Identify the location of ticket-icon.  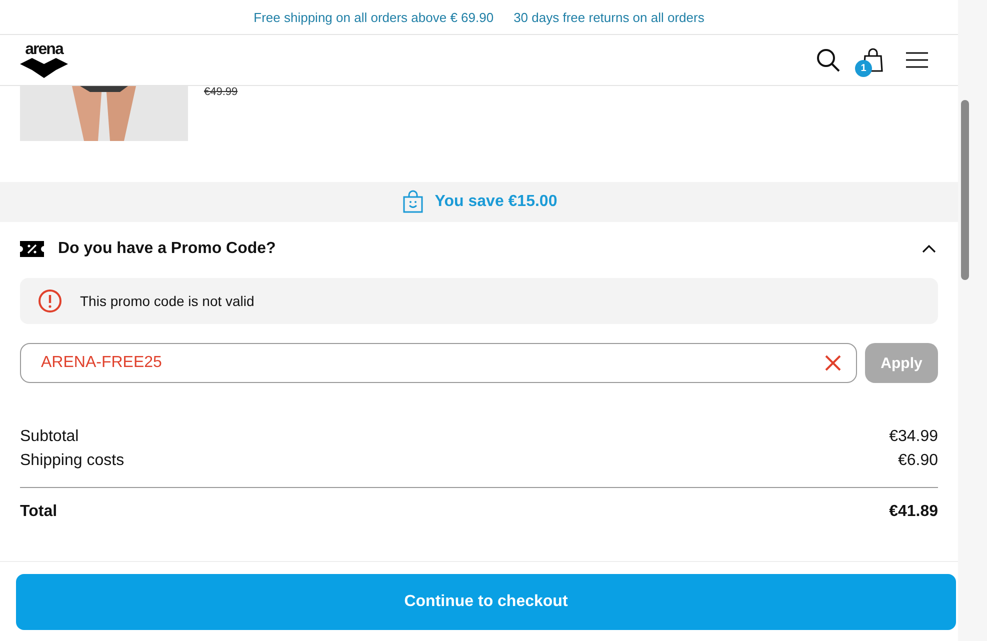
(32, 249).